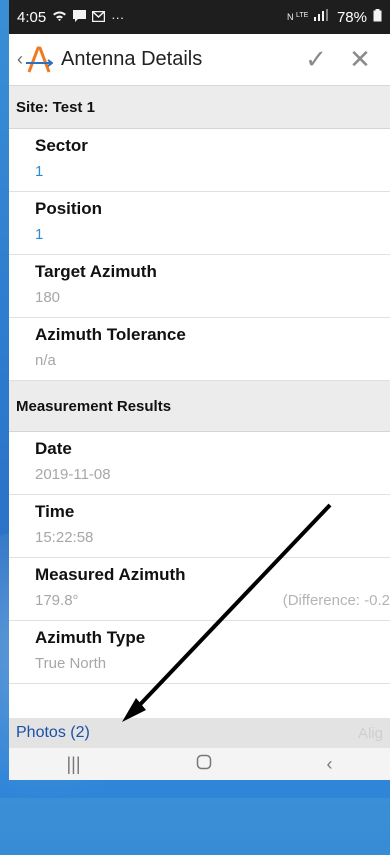 This screenshot has width=390, height=855. What do you see at coordinates (45, 360) in the screenshot?
I see `field-value: n/a` at bounding box center [45, 360].